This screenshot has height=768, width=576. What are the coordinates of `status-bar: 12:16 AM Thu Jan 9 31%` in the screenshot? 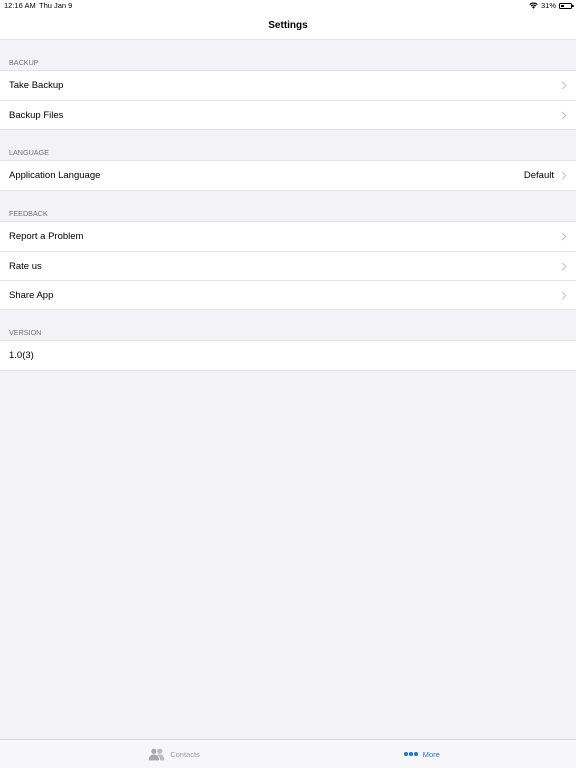 It's located at (288, 6).